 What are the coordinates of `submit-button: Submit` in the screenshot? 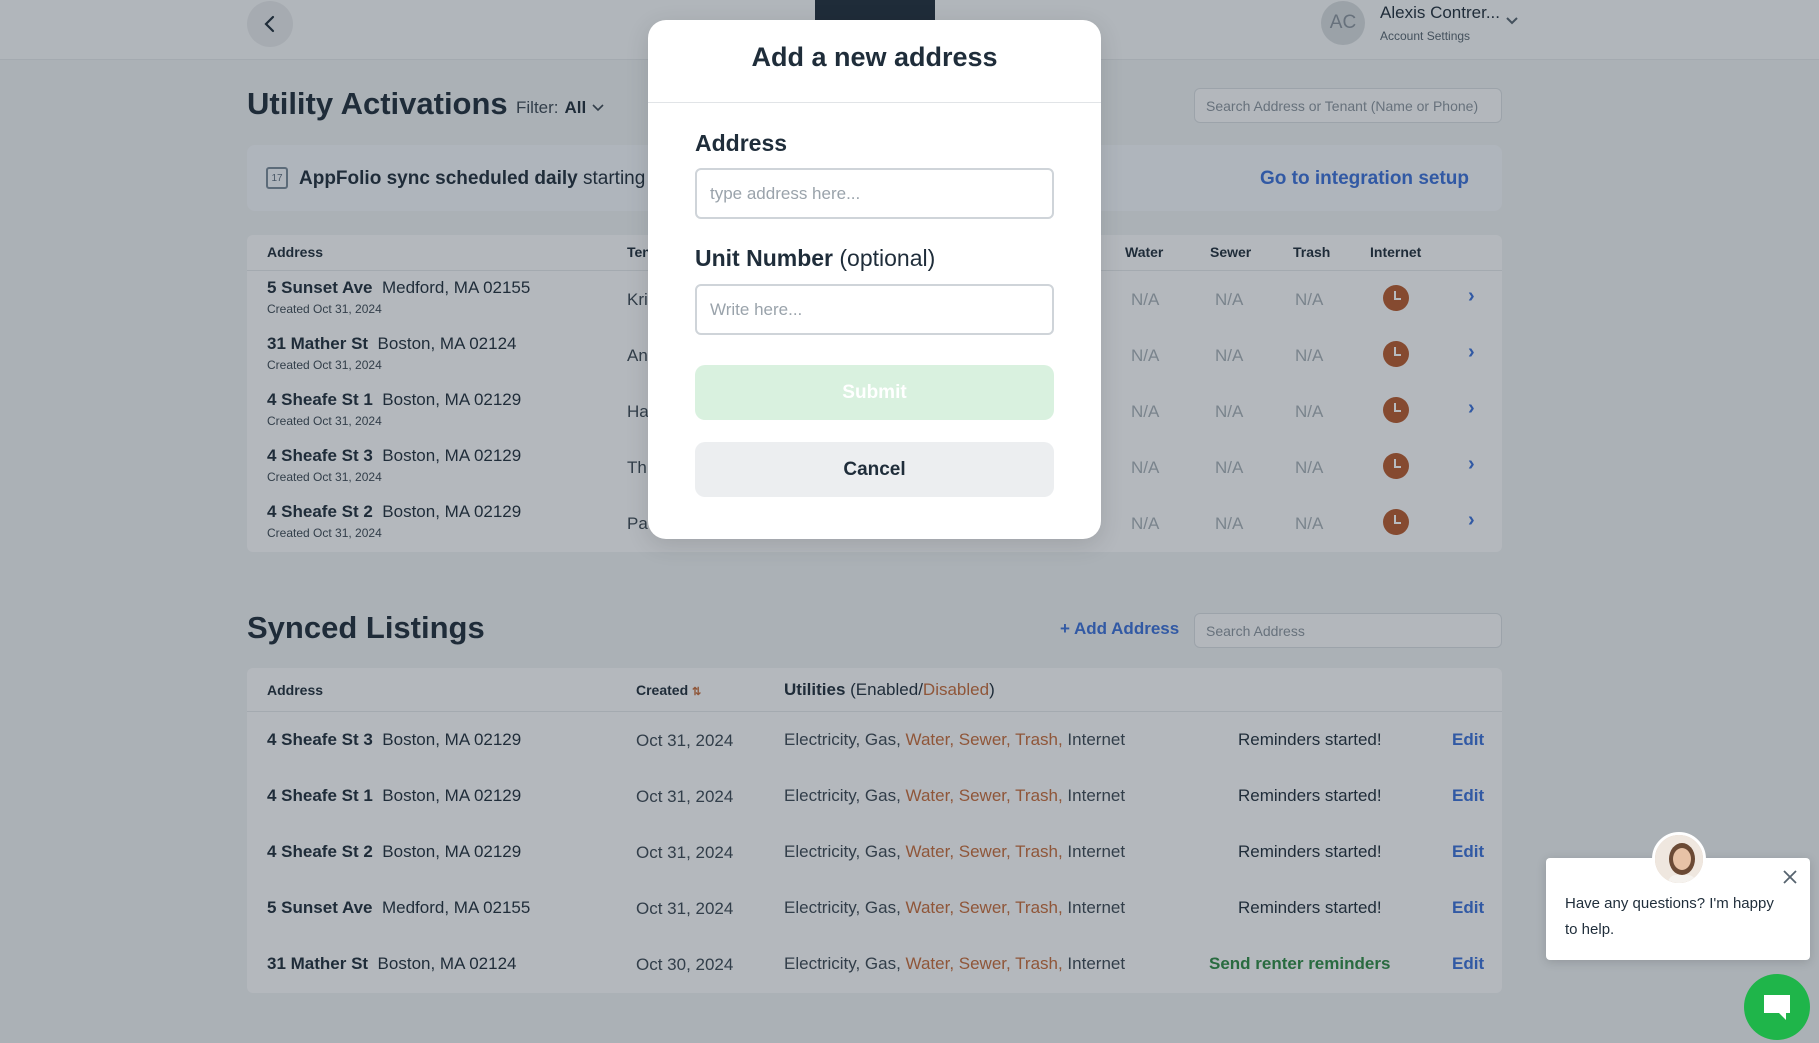 It's located at (874, 392).